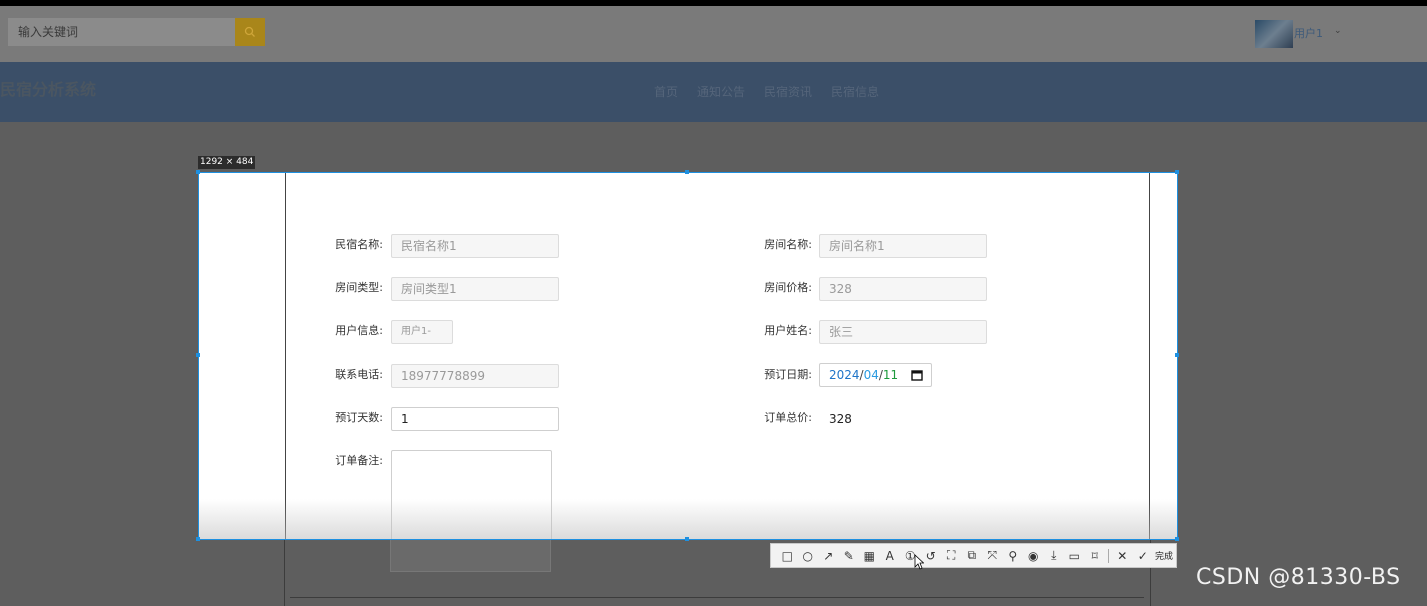  Describe the element at coordinates (359, 244) in the screenshot. I see `label-homestay-name: 民宿名称:` at that location.